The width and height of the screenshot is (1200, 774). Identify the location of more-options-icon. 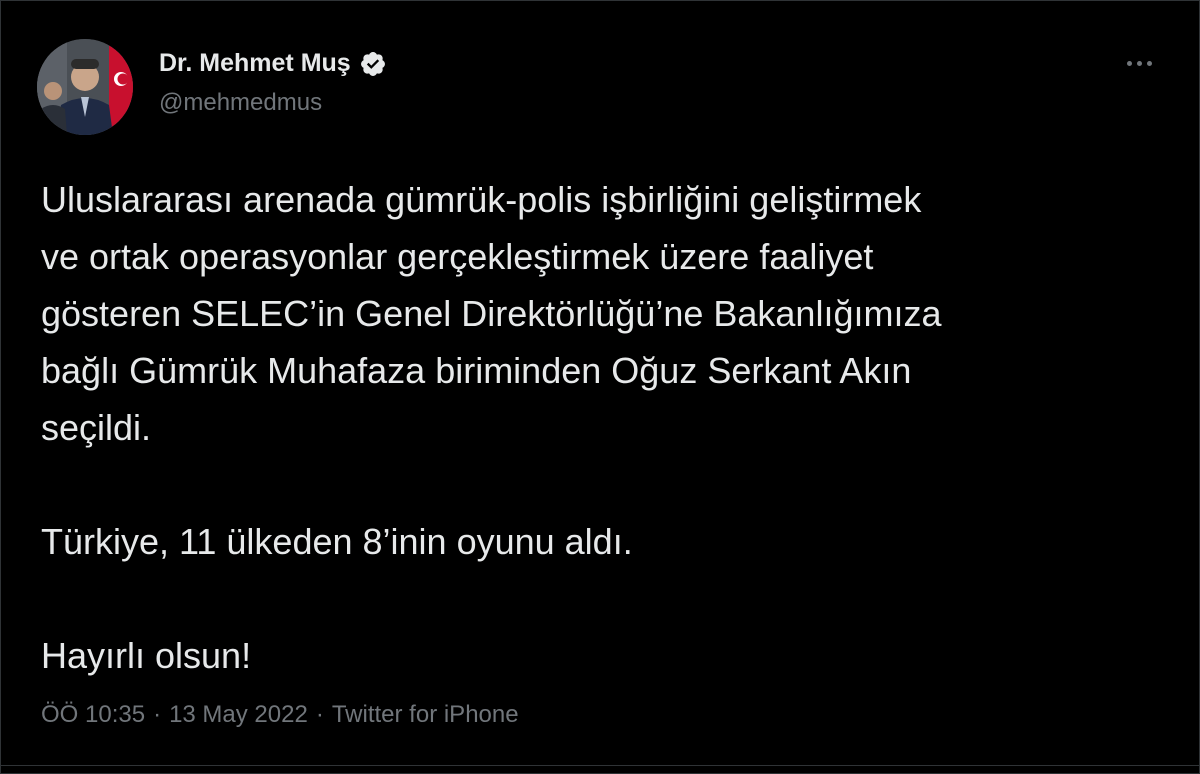
(1139, 63).